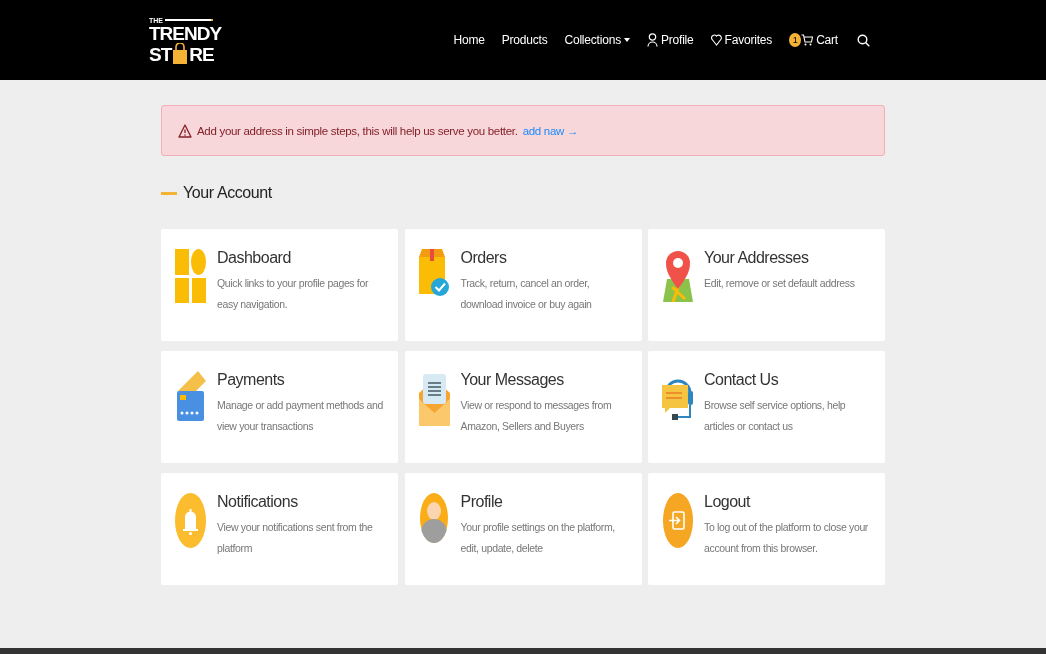 The height and width of the screenshot is (654, 1046). I want to click on alert-message: Add your address in simple steps, this will help us serve you better., so click(357, 130).